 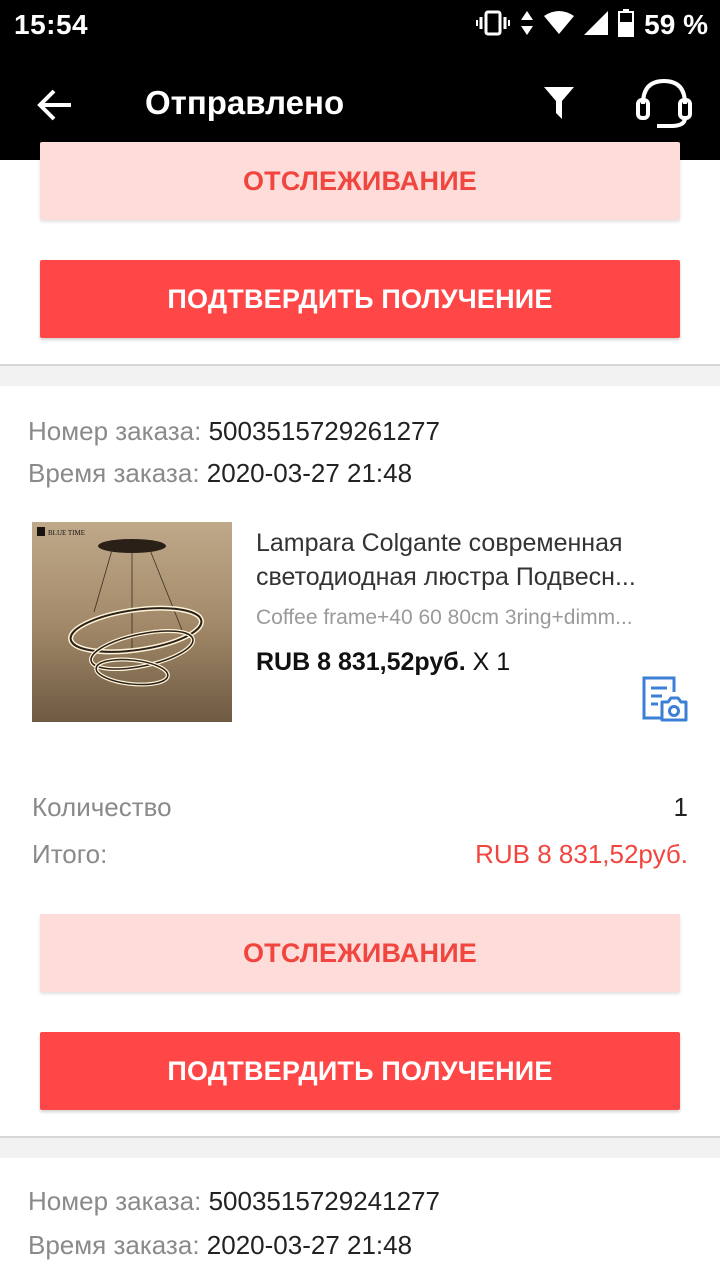 What do you see at coordinates (559, 25) in the screenshot?
I see `wifi-icon` at bounding box center [559, 25].